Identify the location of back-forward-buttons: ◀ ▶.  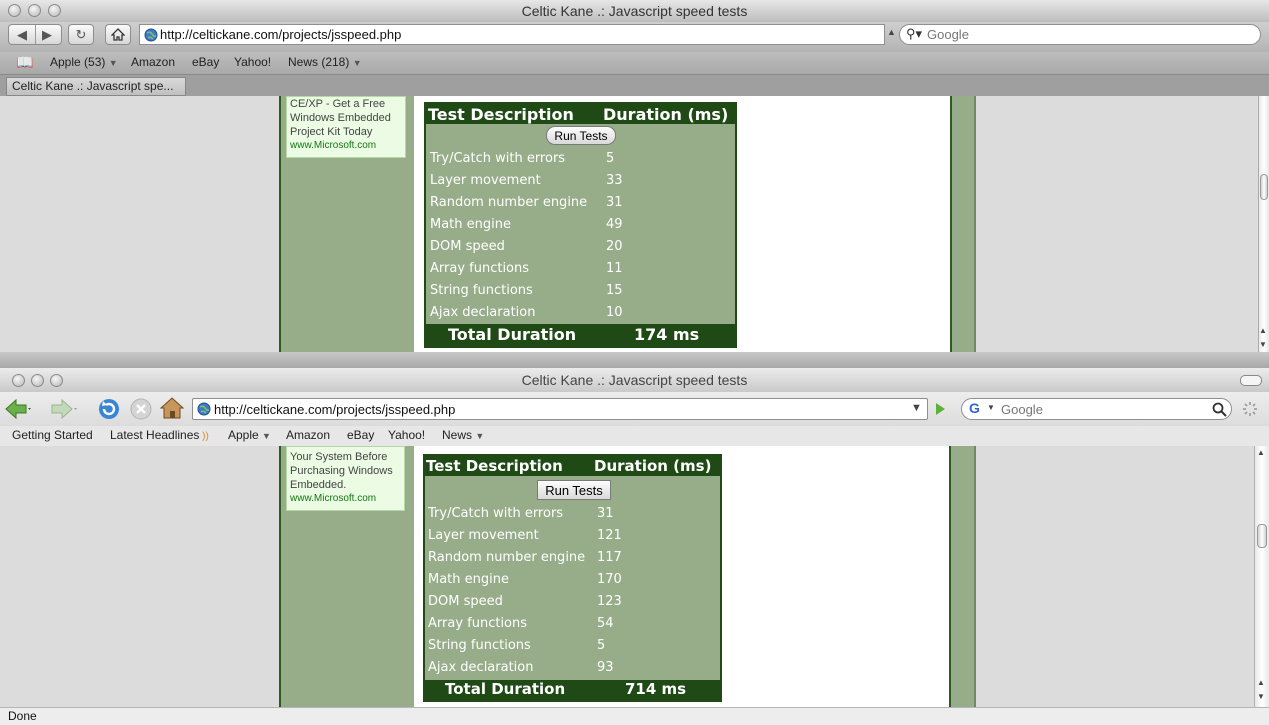
(35, 34).